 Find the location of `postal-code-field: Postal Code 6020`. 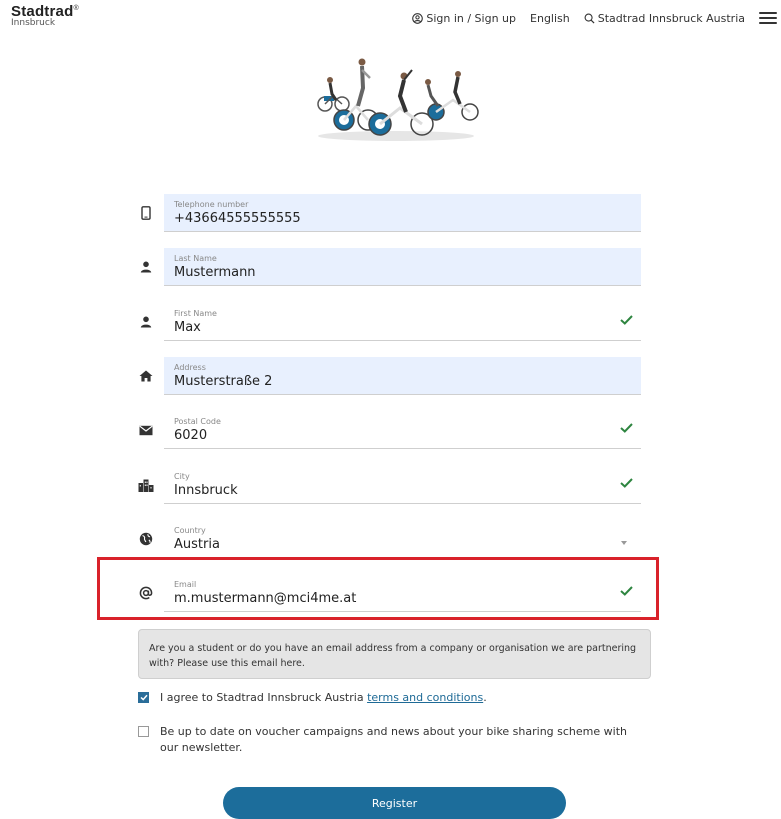

postal-code-field: Postal Code 6020 is located at coordinates (389, 430).